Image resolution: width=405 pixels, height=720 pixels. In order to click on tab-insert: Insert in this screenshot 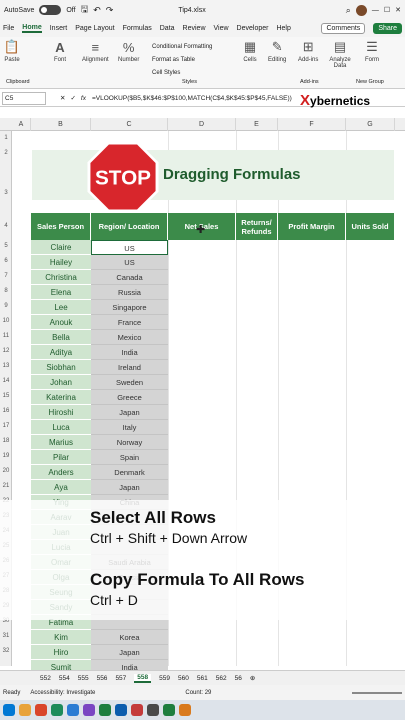, I will do `click(59, 28)`.